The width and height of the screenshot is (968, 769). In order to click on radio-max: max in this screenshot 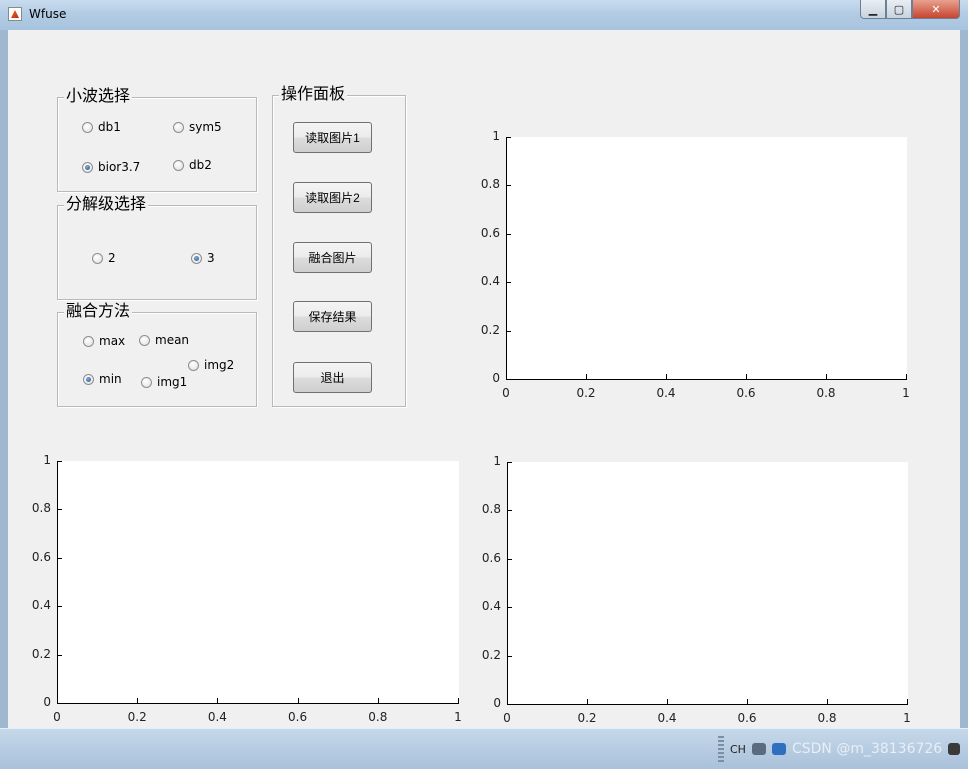, I will do `click(104, 341)`.